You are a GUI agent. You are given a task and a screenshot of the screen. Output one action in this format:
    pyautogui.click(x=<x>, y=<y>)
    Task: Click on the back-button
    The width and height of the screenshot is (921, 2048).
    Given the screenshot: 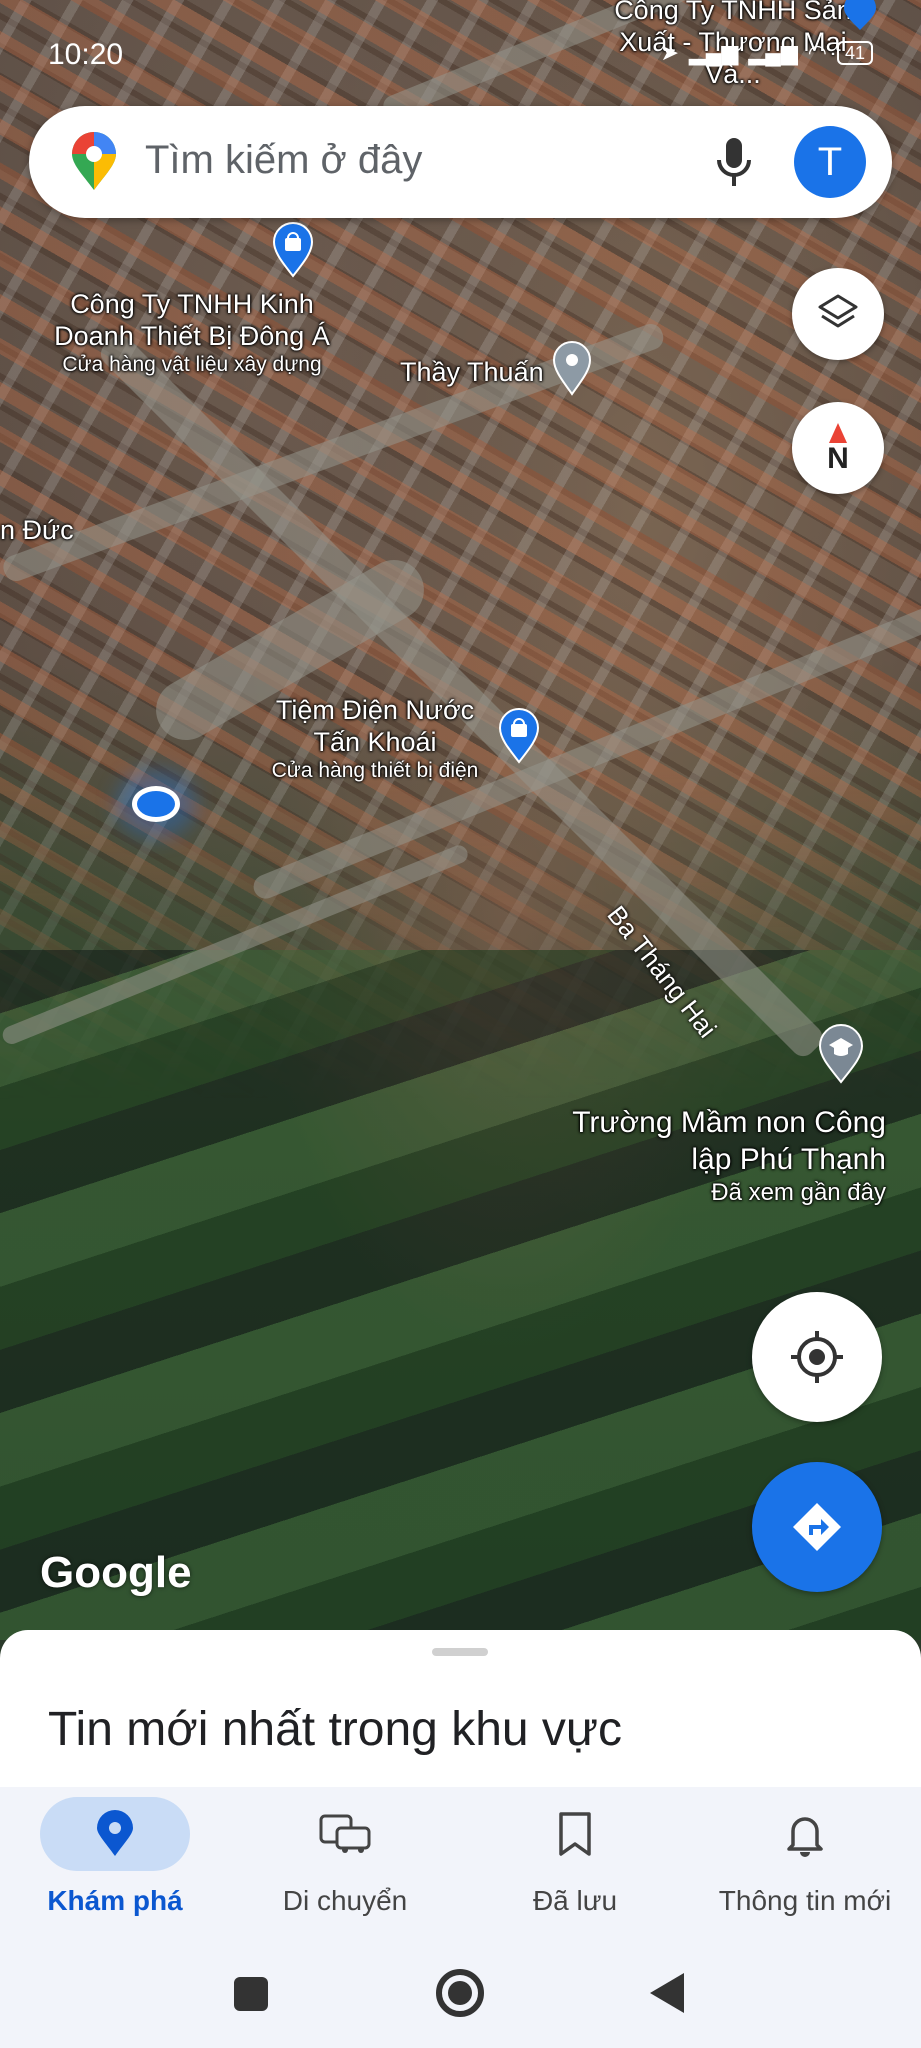 What is the action you would take?
    pyautogui.click(x=667, y=1993)
    